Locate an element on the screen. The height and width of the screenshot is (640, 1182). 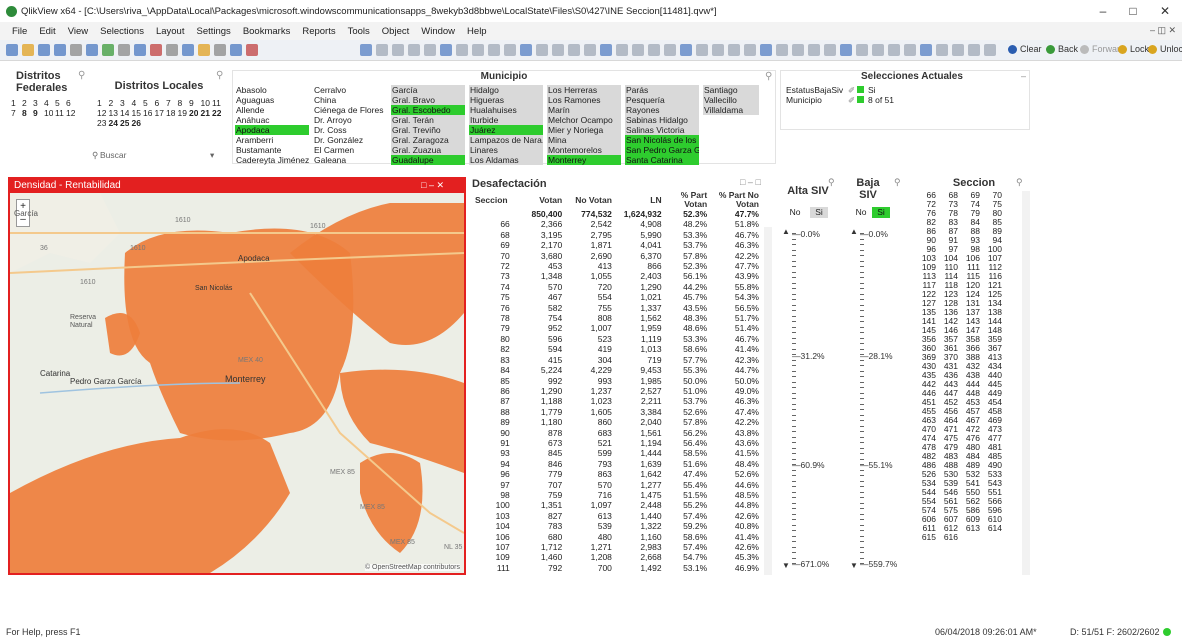
distrito-local-item: 2 is located at coordinates (111, 103).